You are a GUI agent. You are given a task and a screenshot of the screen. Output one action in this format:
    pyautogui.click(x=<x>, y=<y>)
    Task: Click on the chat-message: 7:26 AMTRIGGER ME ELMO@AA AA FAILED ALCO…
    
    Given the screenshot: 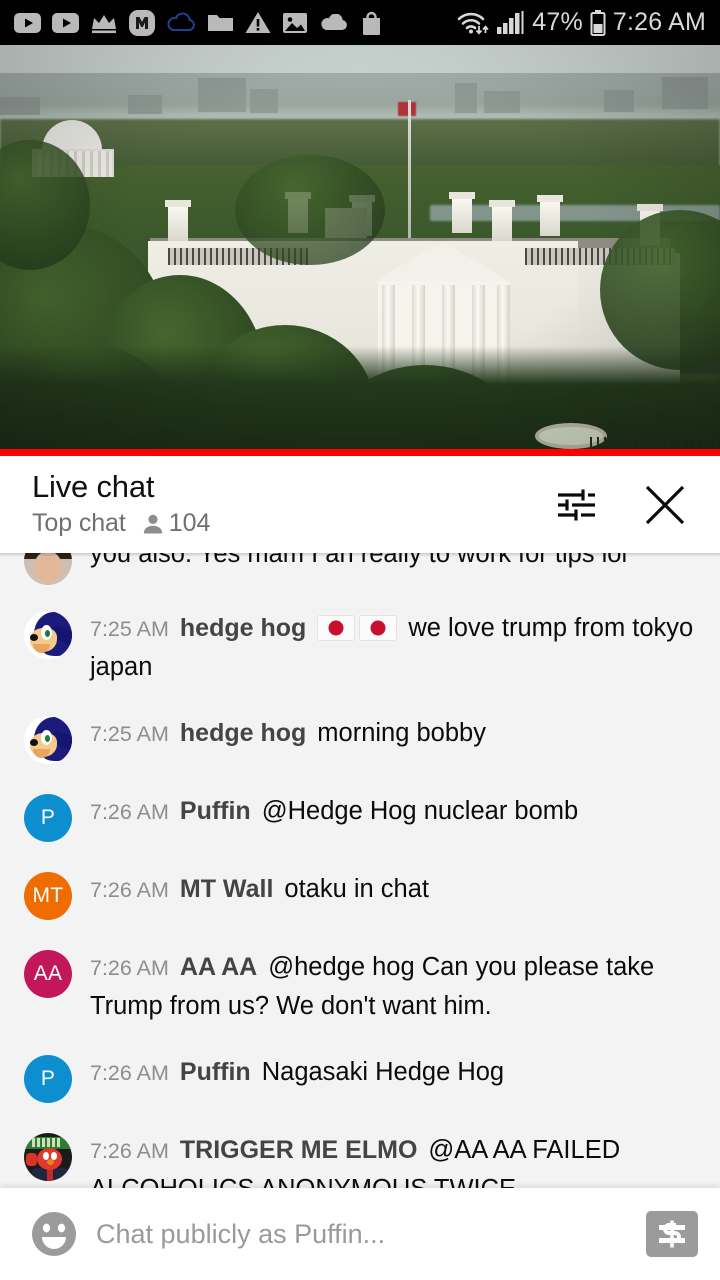 What is the action you would take?
    pyautogui.click(x=360, y=1152)
    